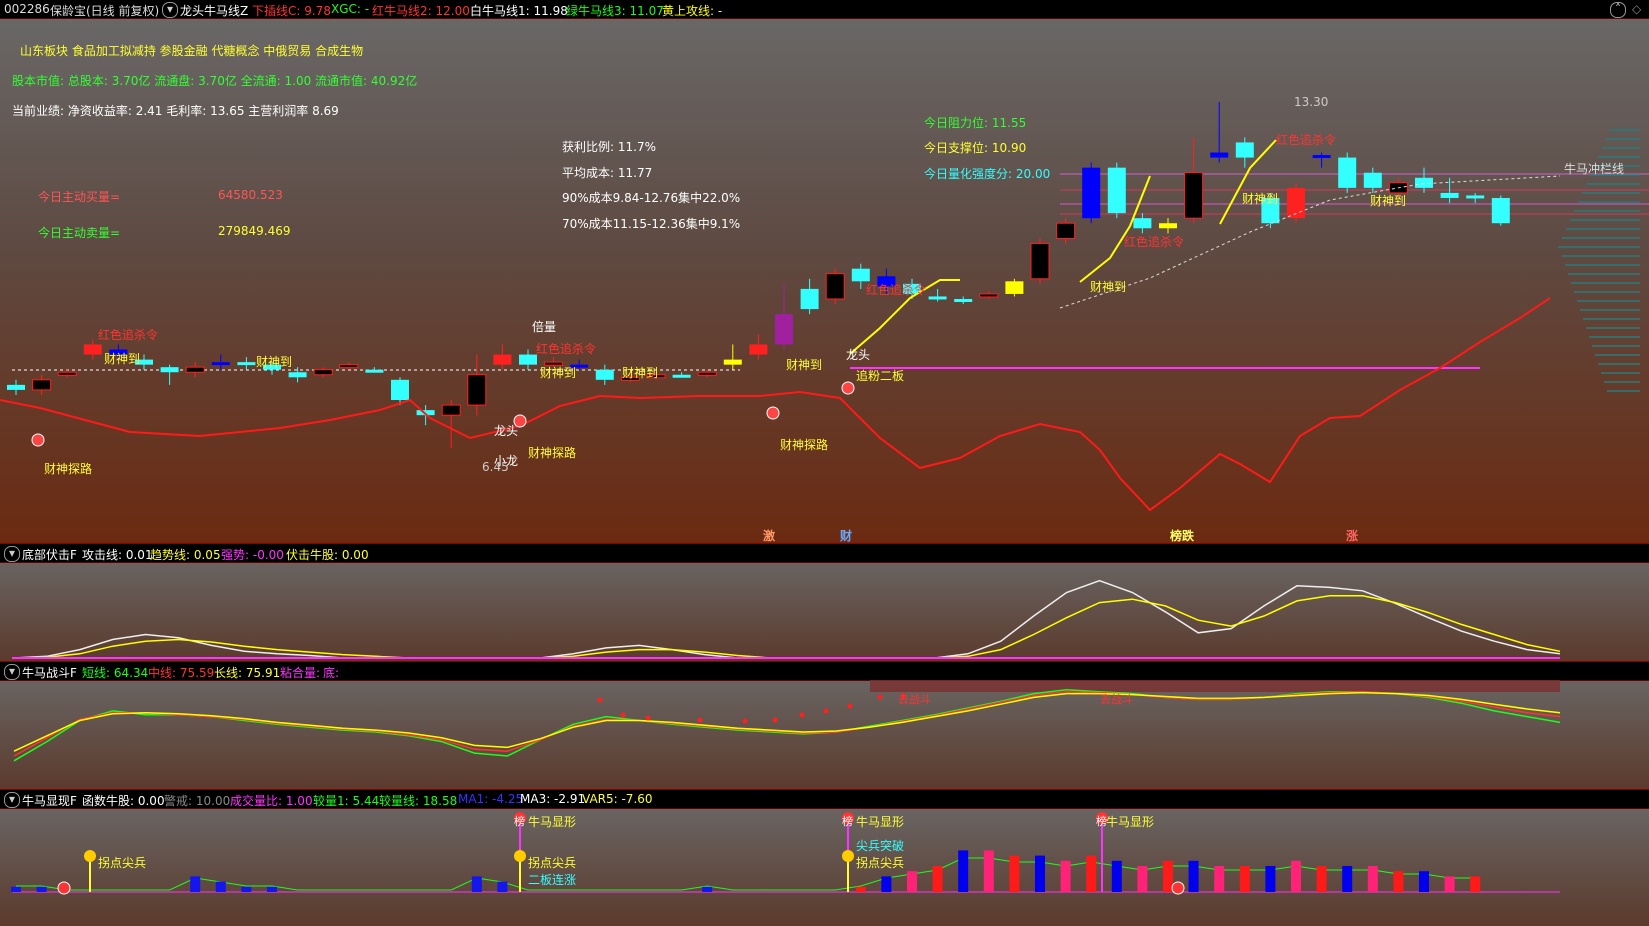 Image resolution: width=1649 pixels, height=926 pixels. What do you see at coordinates (117, 555) in the screenshot?
I see `legend-item: 攻击线: 0.01` at bounding box center [117, 555].